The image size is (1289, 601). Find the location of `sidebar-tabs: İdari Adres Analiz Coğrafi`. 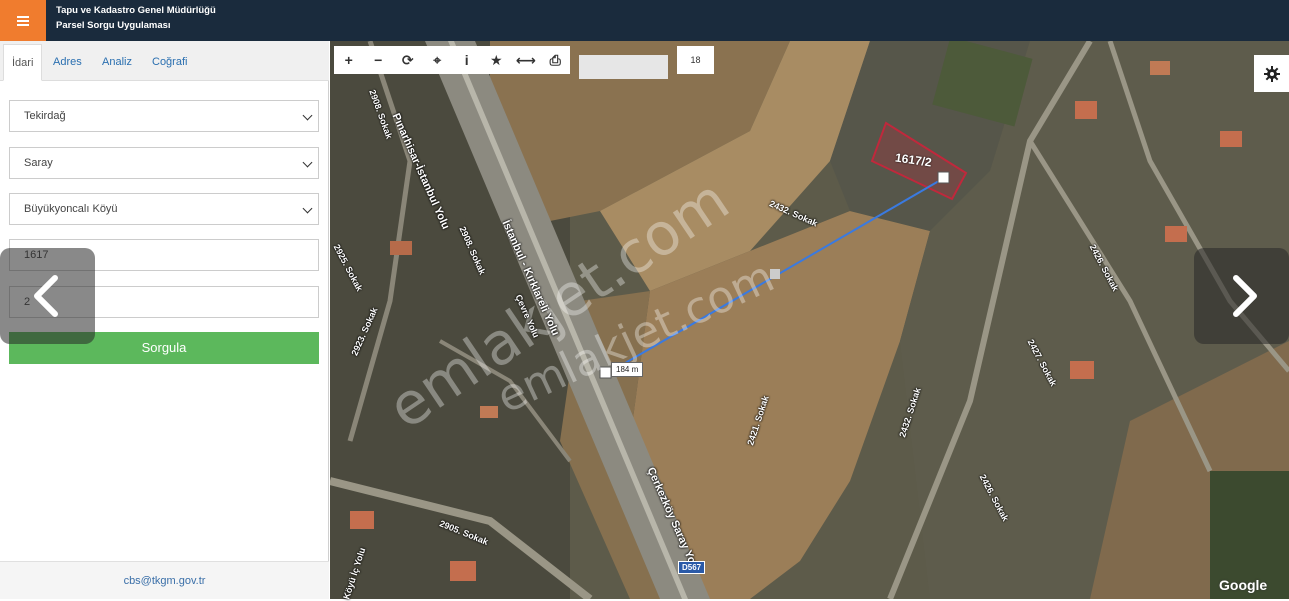

sidebar-tabs: İdari Adres Analiz Coğrafi is located at coordinates (164, 61).